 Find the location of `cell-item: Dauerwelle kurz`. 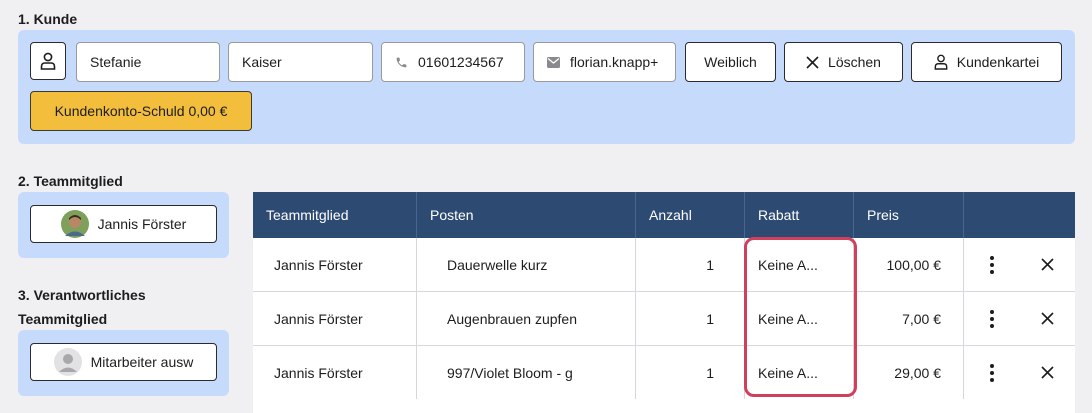

cell-item: Dauerwelle kurz is located at coordinates (526, 264).